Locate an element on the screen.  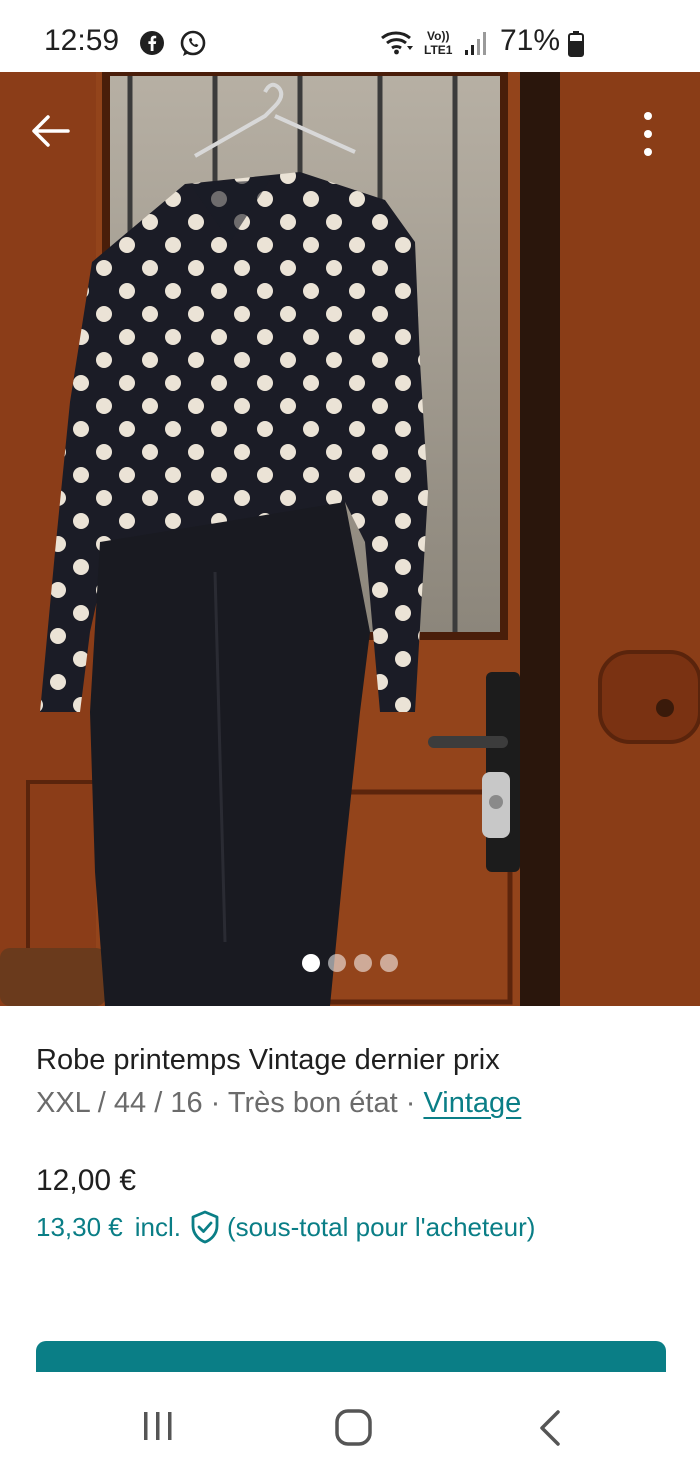
home-button is located at coordinates (354, 1430).